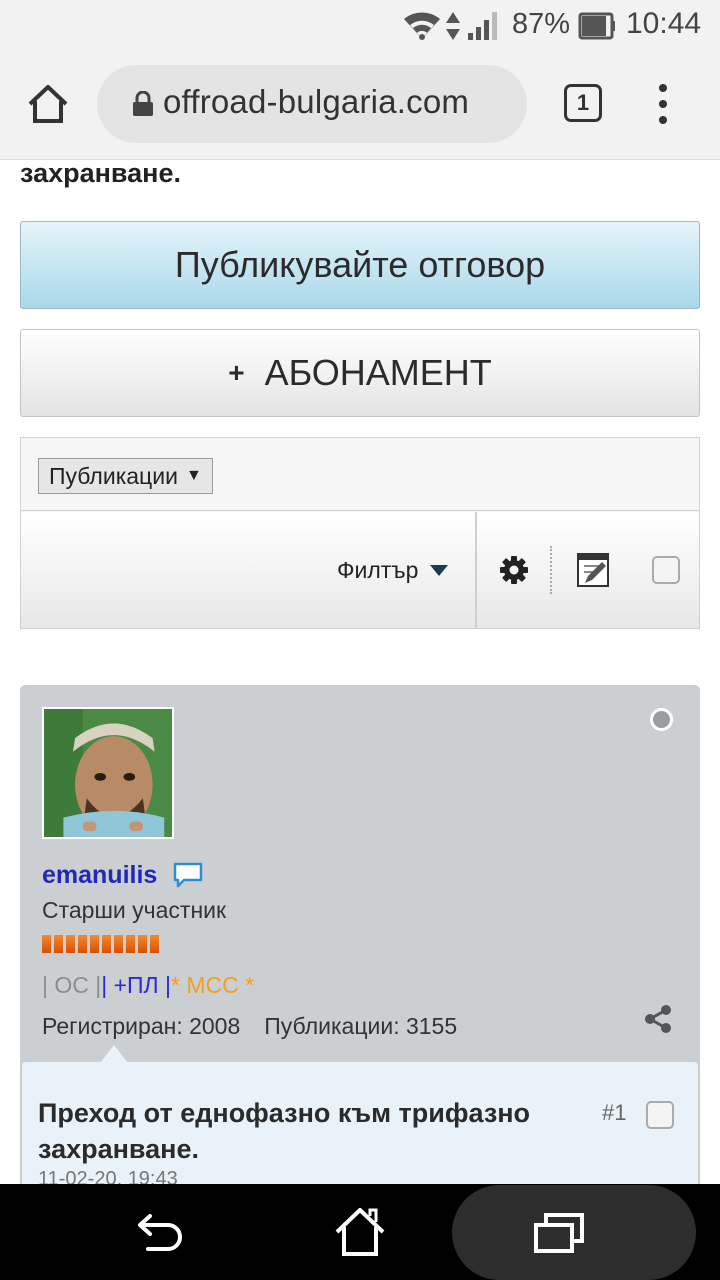 This screenshot has width=720, height=1280. Describe the element at coordinates (596, 26) in the screenshot. I see `battery-icon` at that location.